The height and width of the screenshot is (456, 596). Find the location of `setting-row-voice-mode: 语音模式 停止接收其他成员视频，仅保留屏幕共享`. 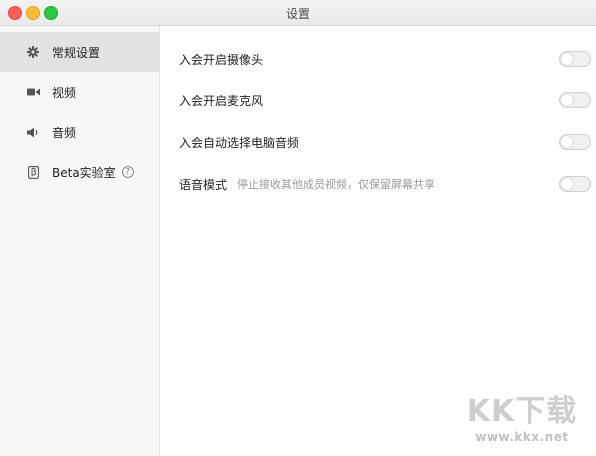

setting-row-voice-mode: 语音模式 停止接收其他成员视频，仅保留屏幕共享 is located at coordinates (385, 184).